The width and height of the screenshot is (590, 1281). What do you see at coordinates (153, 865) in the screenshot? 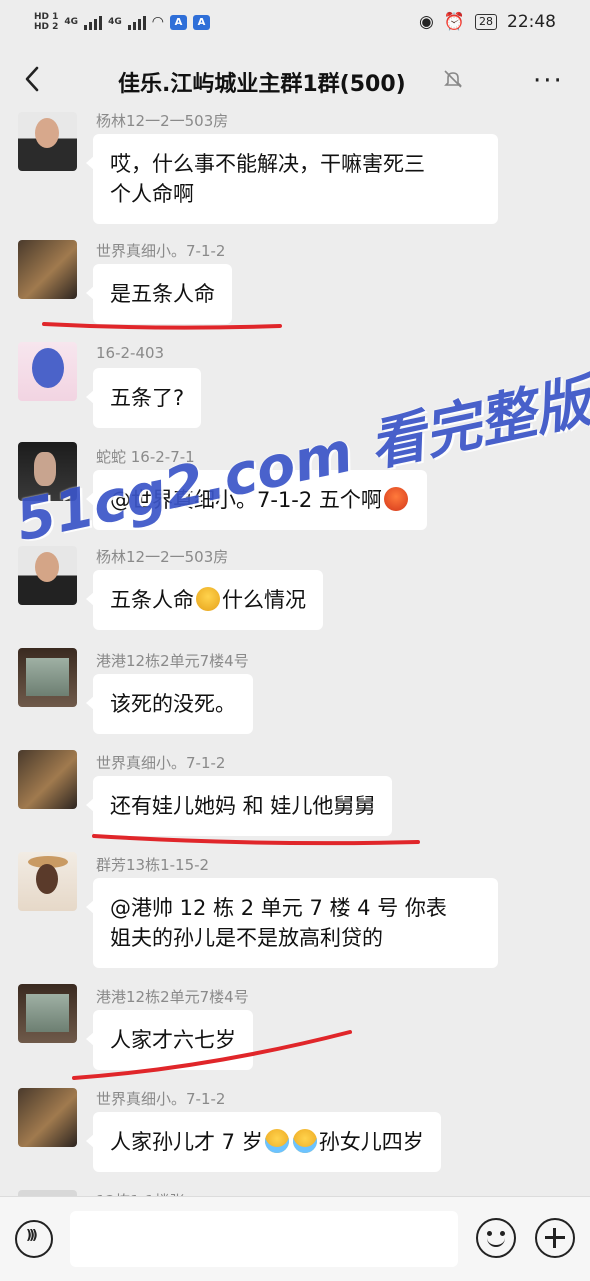
I see `sender-name: 群芳13栋1-15-2` at bounding box center [153, 865].